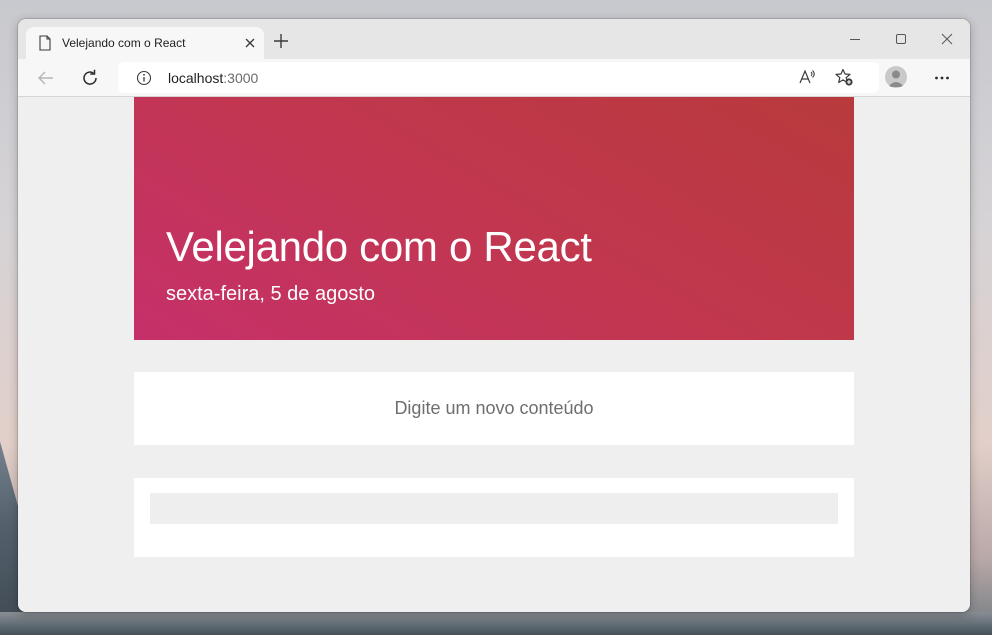 The height and width of the screenshot is (635, 992). I want to click on browser-toolbar: localhost:3000, so click(494, 78).